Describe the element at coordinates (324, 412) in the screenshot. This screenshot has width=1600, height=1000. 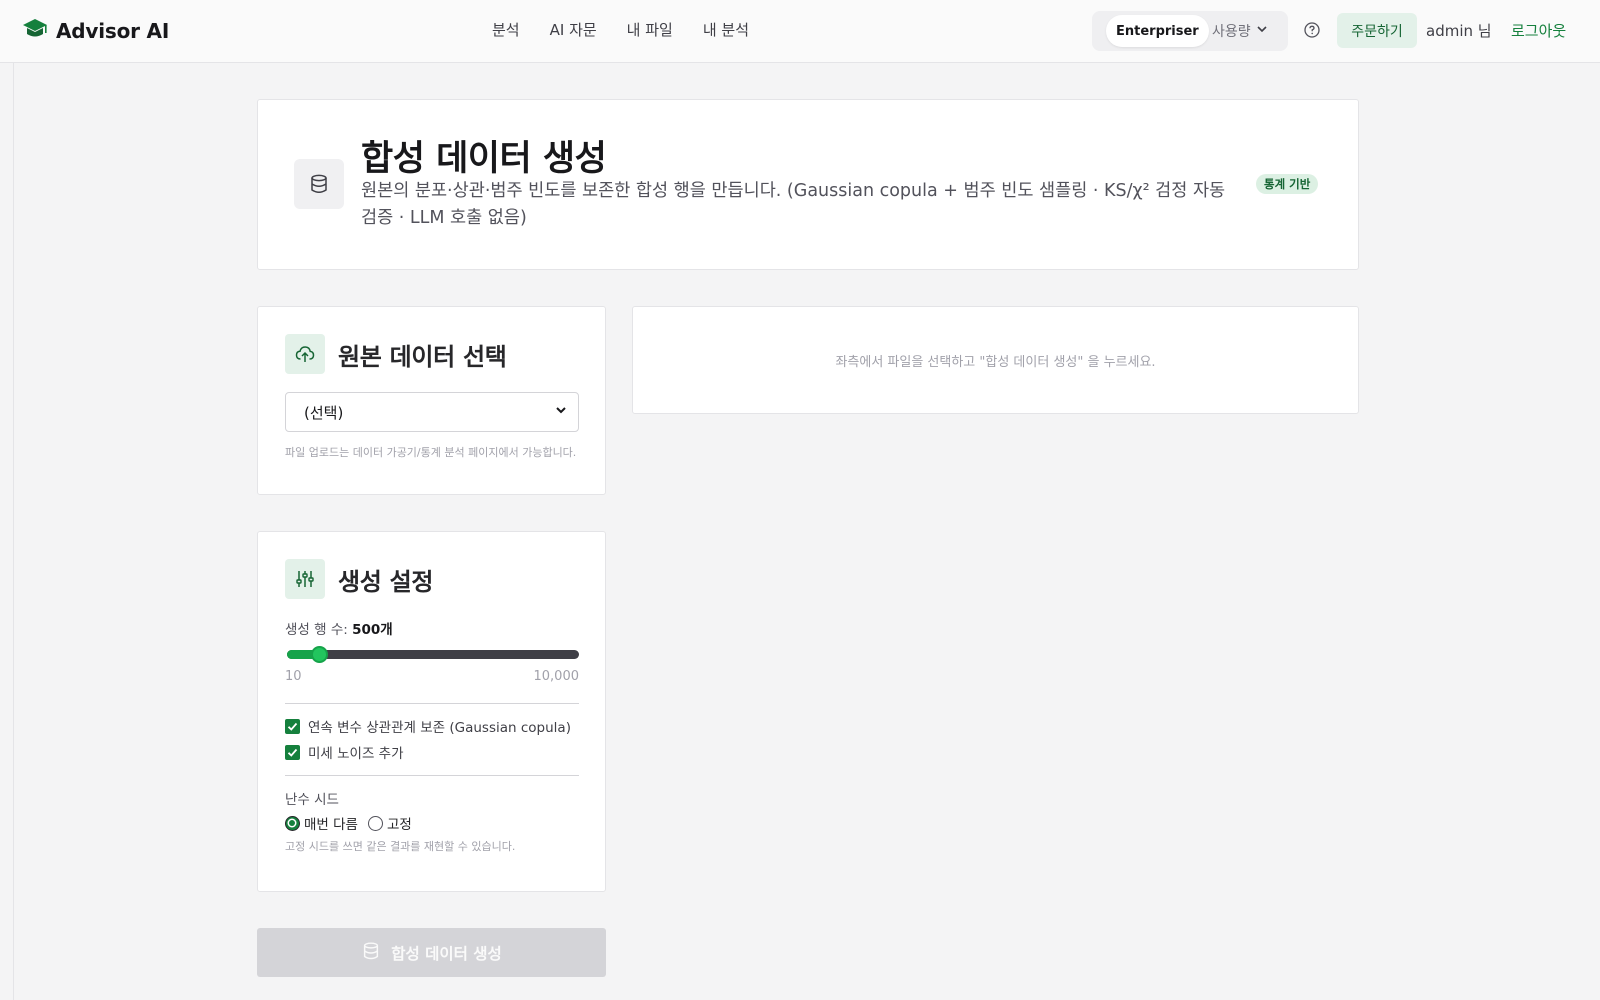
I see `source-select-value: (선택)` at that location.